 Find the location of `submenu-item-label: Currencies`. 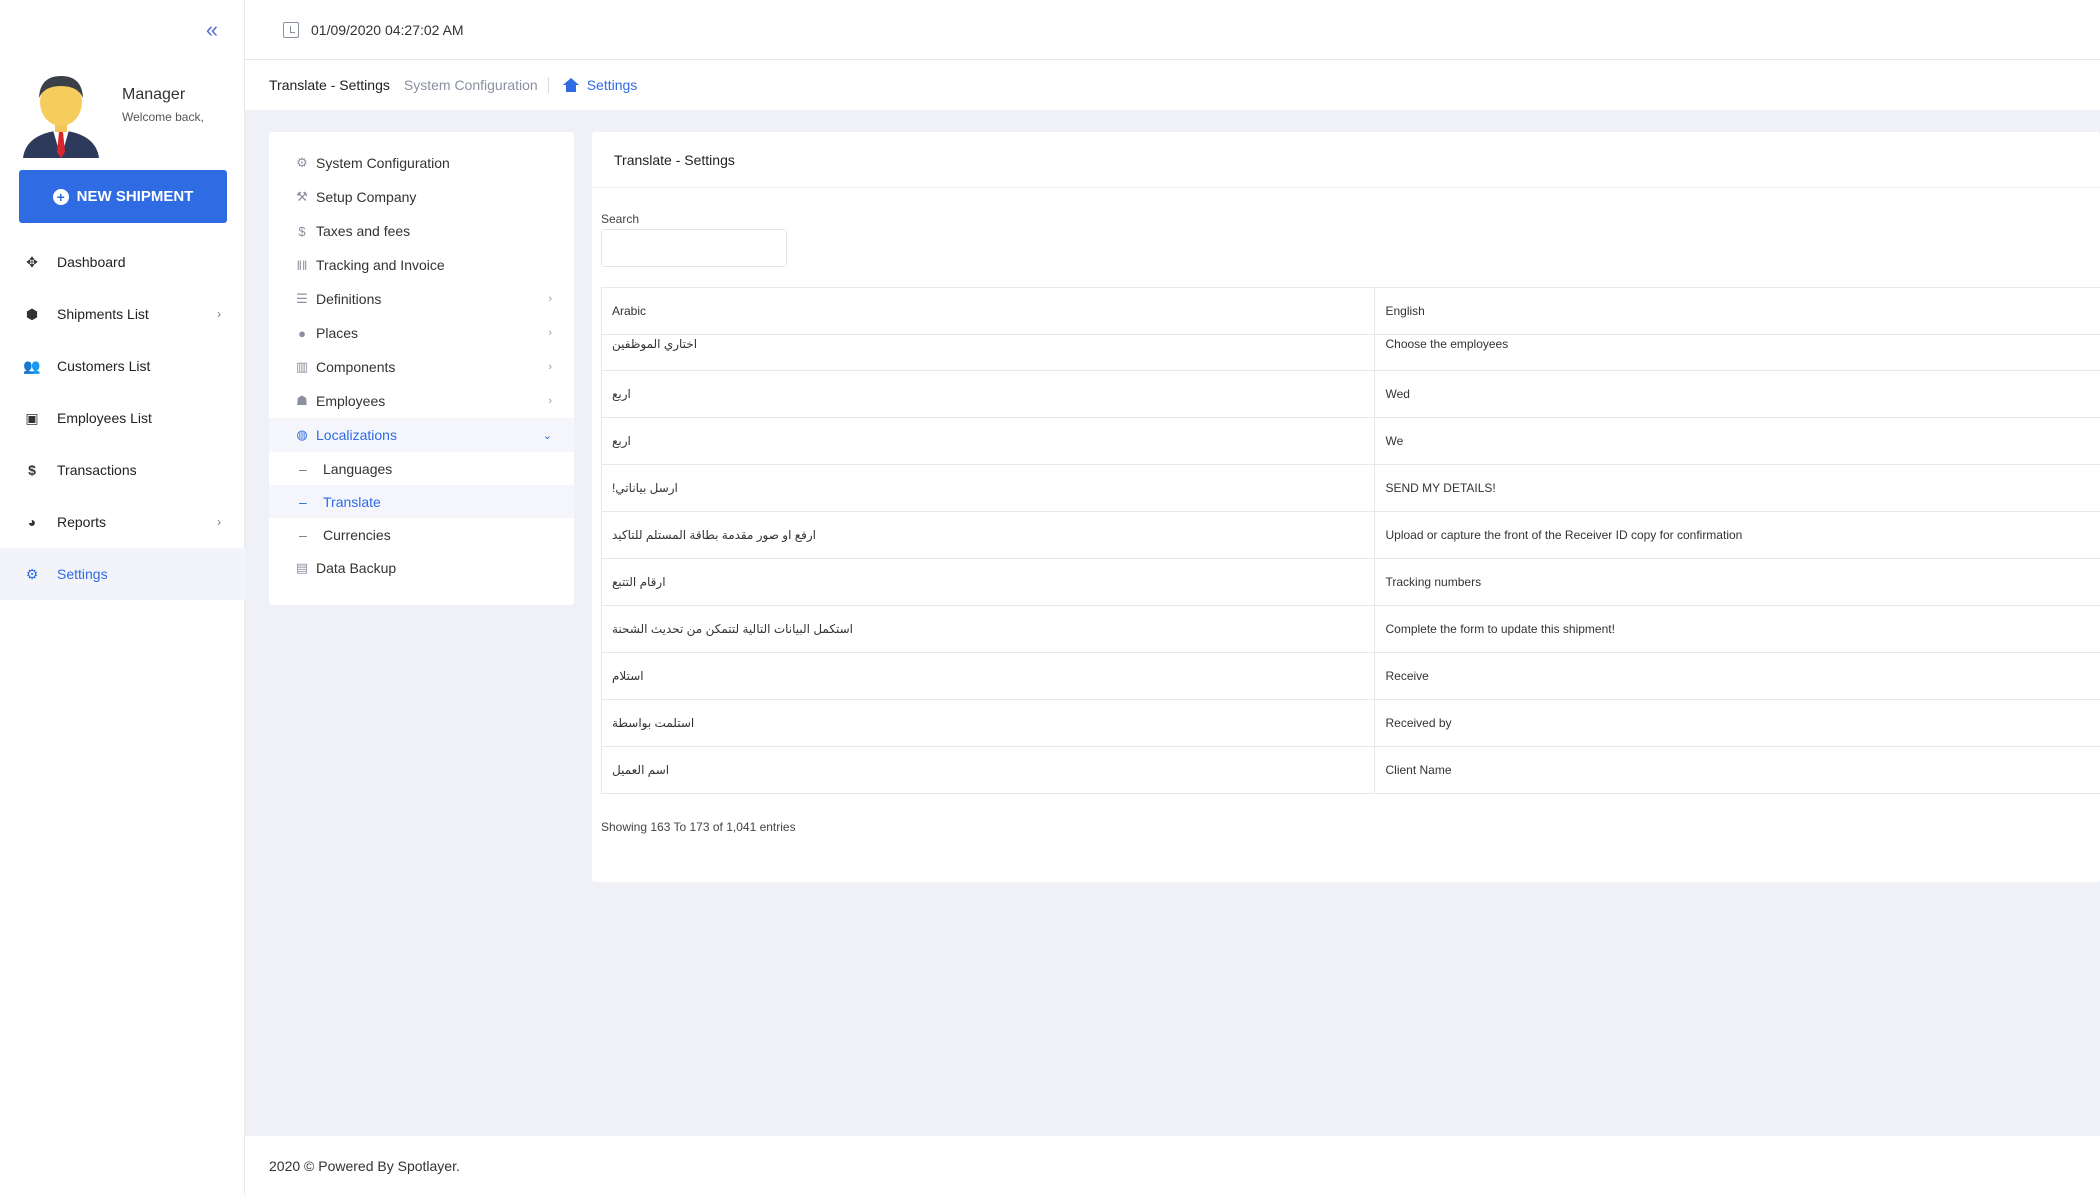

submenu-item-label: Currencies is located at coordinates (357, 534).